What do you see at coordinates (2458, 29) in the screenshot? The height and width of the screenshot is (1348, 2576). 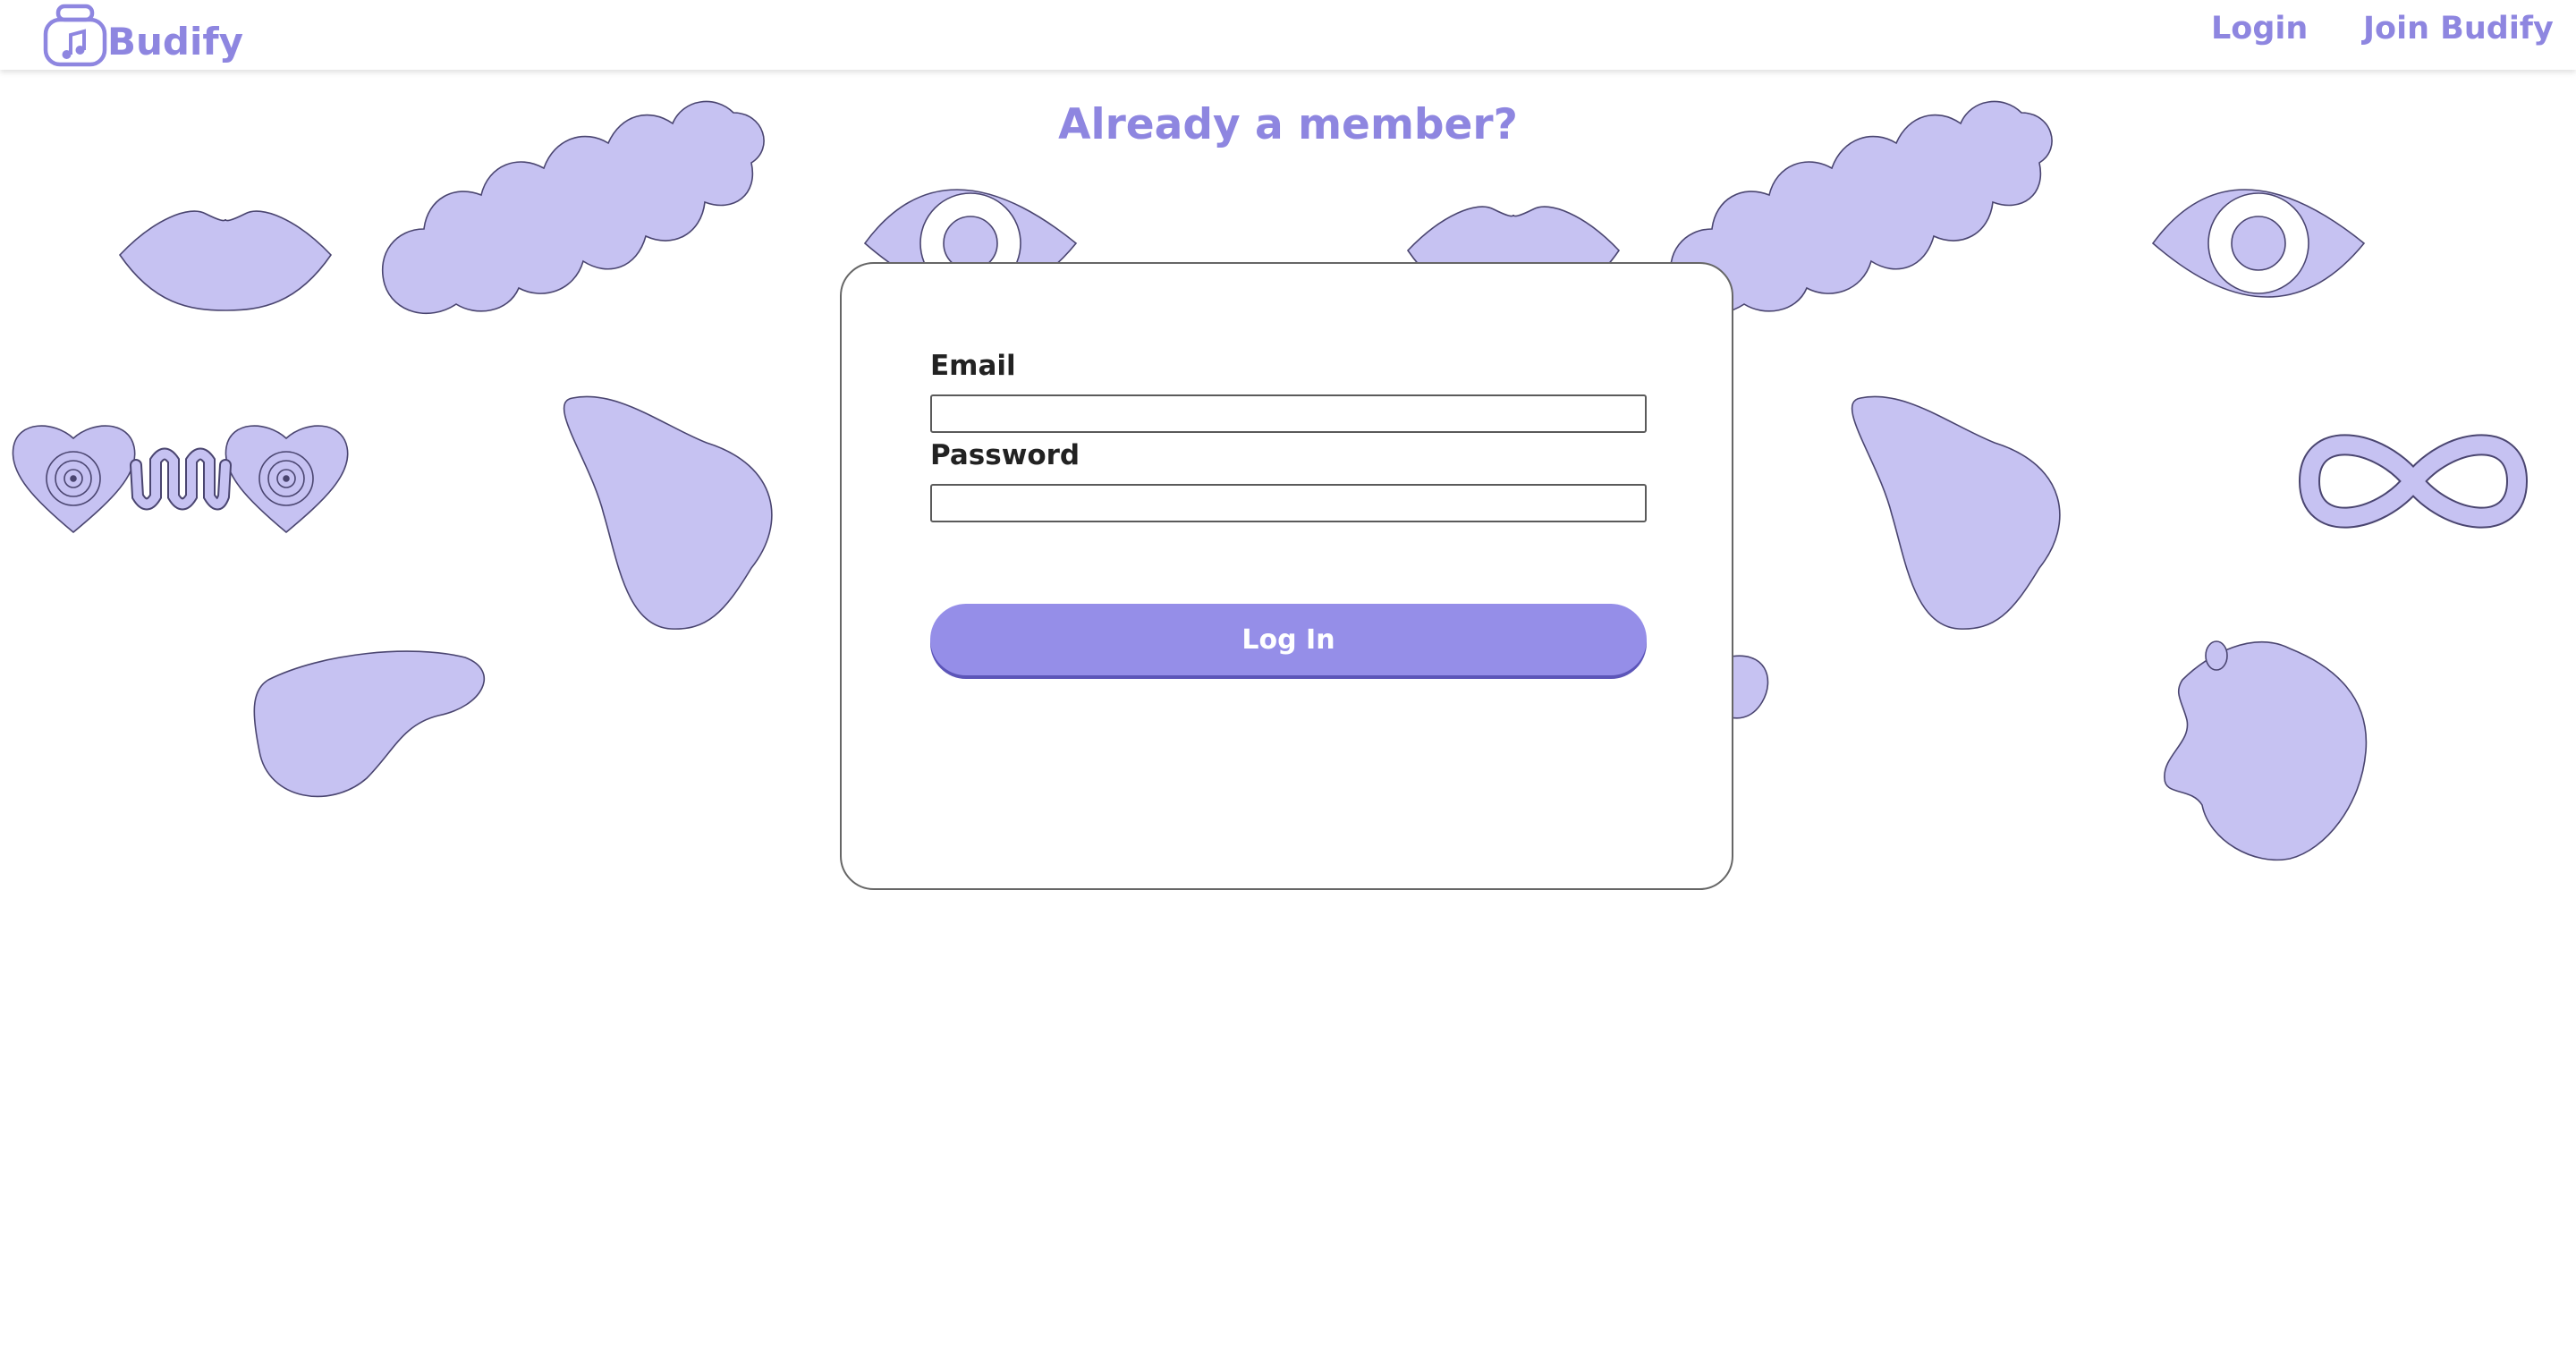 I see `nav-join-link: Join Budify` at bounding box center [2458, 29].